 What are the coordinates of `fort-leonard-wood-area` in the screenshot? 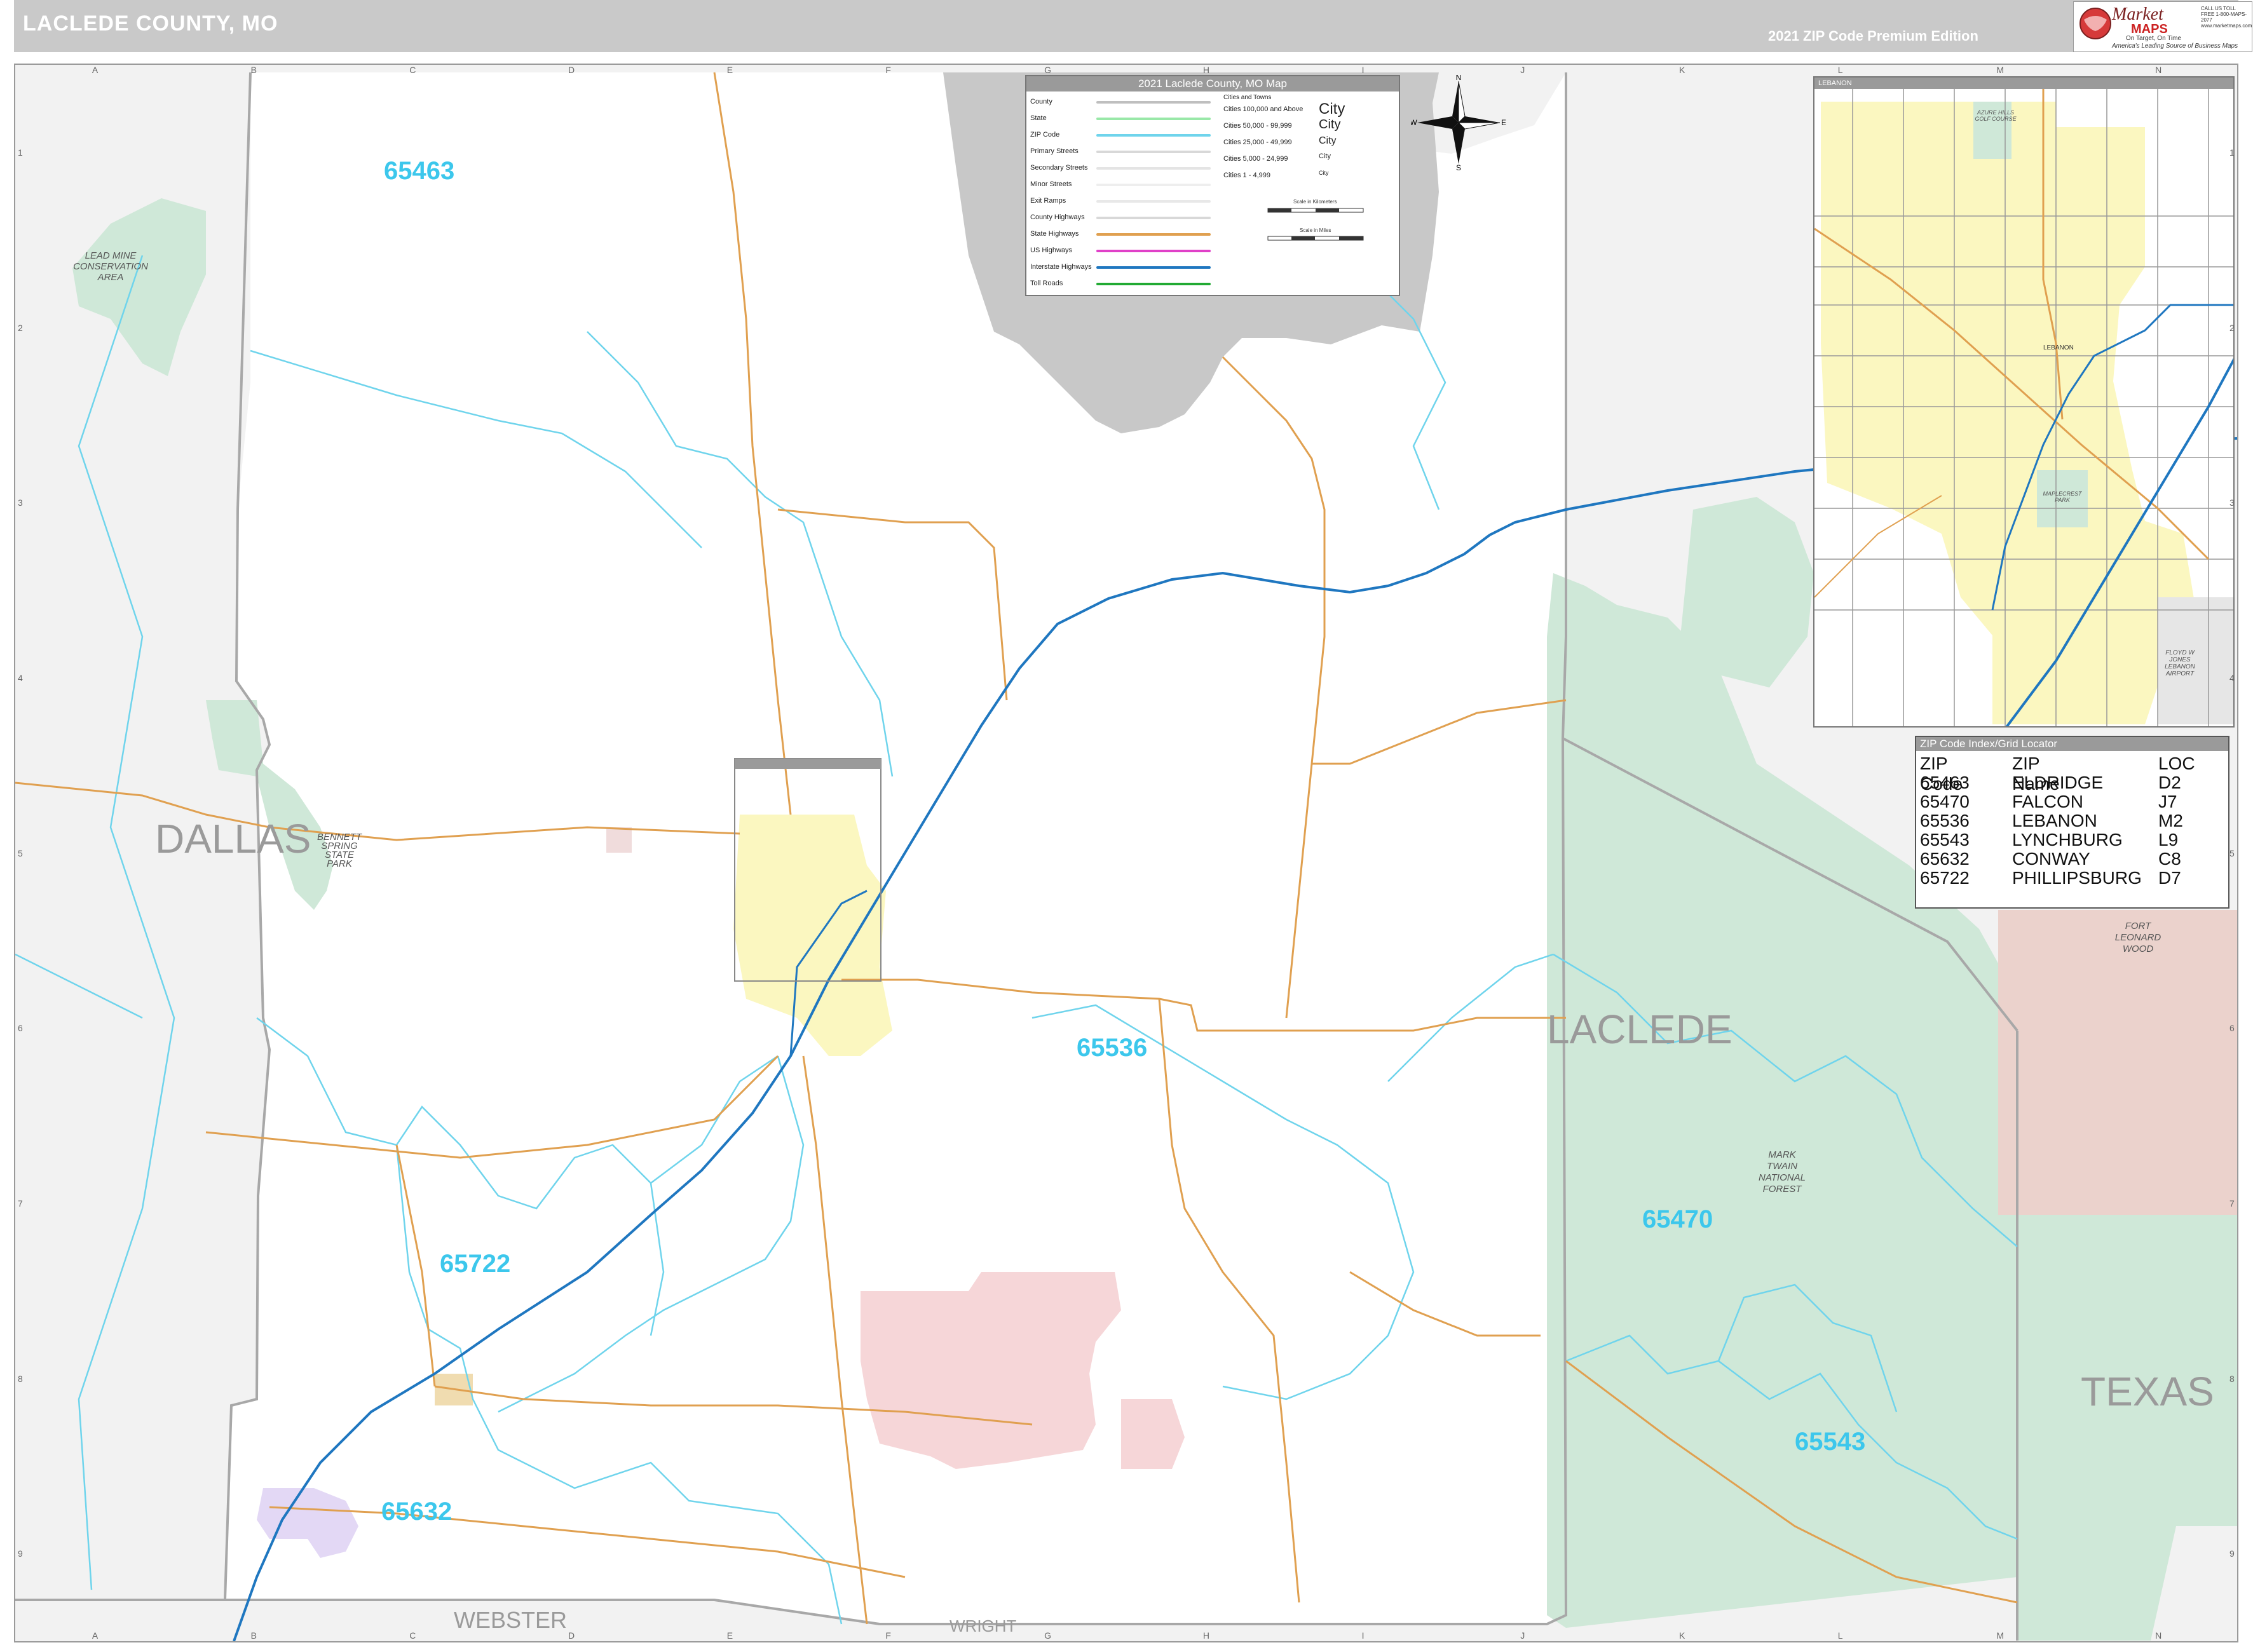 It's located at (2117, 1062).